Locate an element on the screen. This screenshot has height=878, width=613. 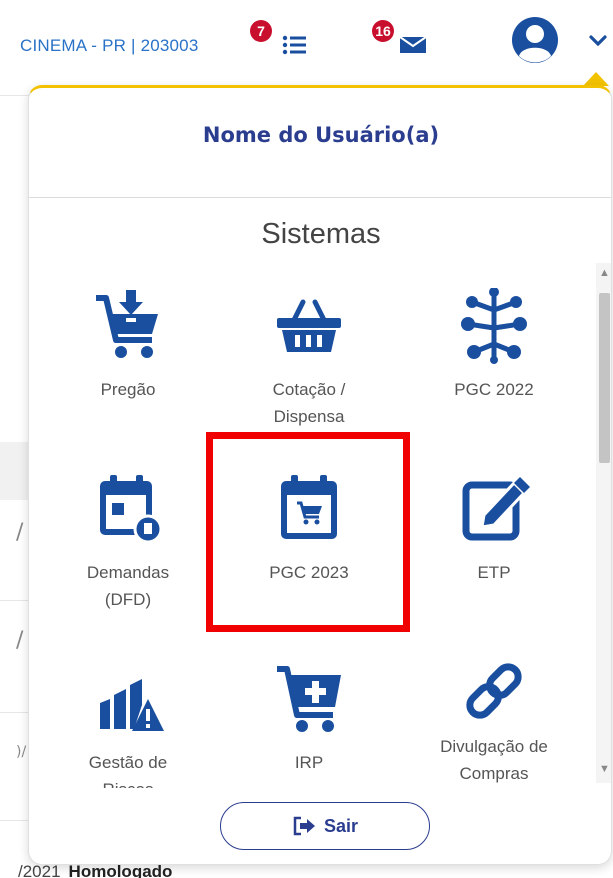
system-tile-pgc-2022: PGC 2022 is located at coordinates (494, 345).